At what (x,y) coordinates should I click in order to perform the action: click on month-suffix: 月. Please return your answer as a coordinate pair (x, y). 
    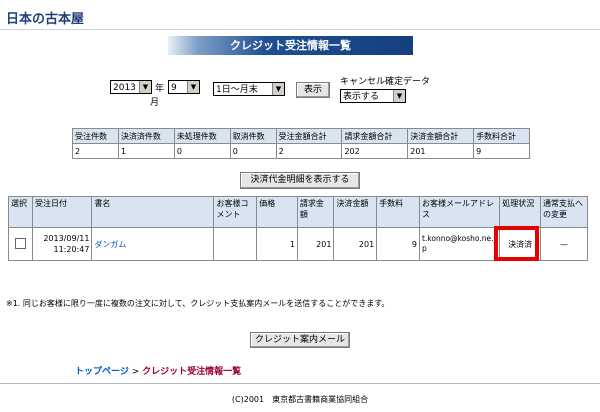
    Looking at the image, I should click on (155, 103).